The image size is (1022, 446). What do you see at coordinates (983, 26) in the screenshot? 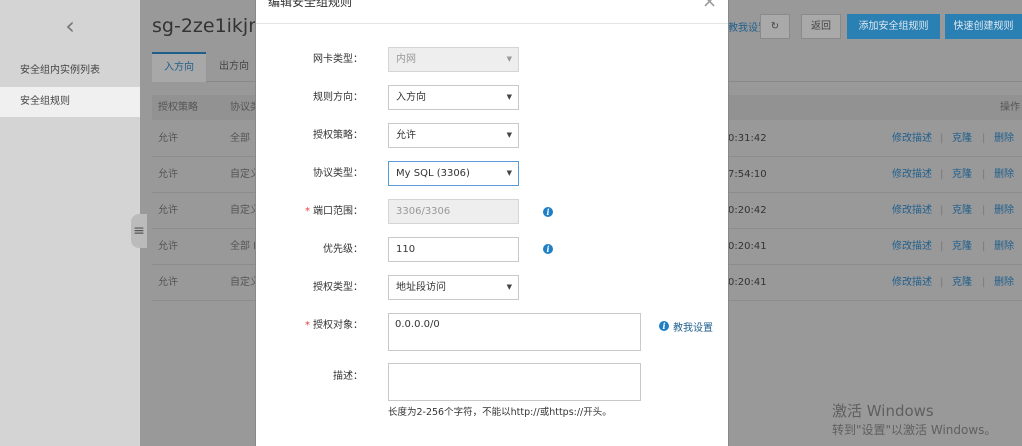
I see `quick-create-button: 快速创建规则` at bounding box center [983, 26].